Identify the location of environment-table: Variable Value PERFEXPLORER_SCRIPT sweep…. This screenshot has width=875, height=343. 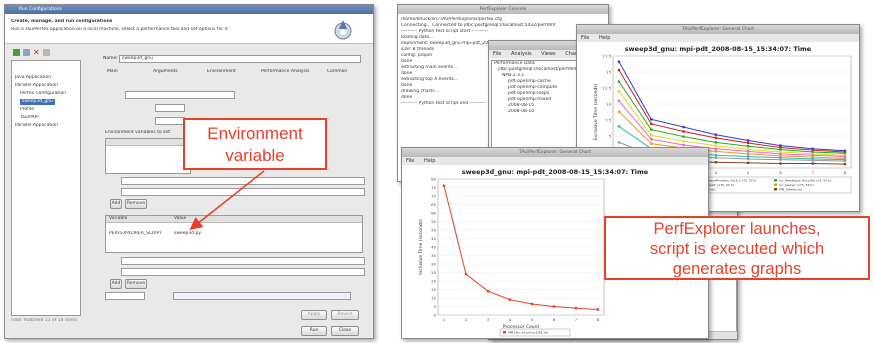
(234, 234).